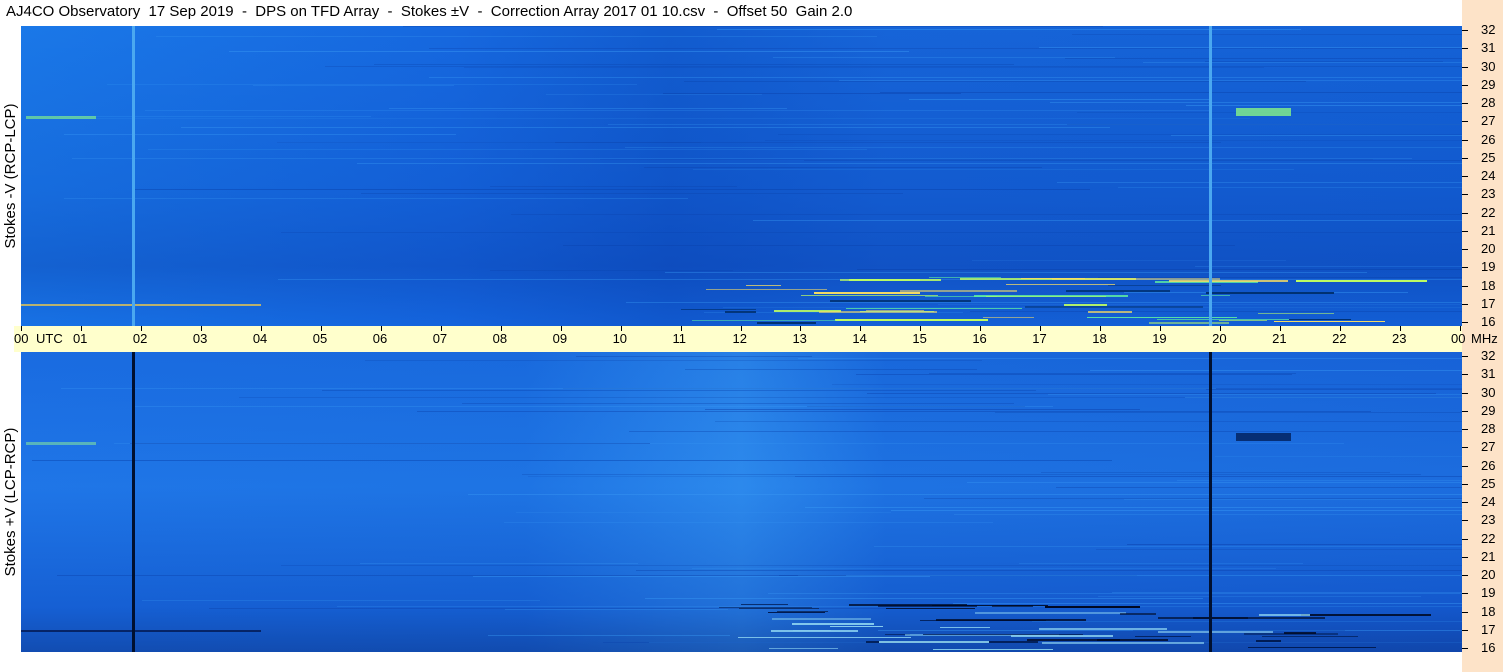  I want to click on y-tick-label: 26, so click(1488, 465).